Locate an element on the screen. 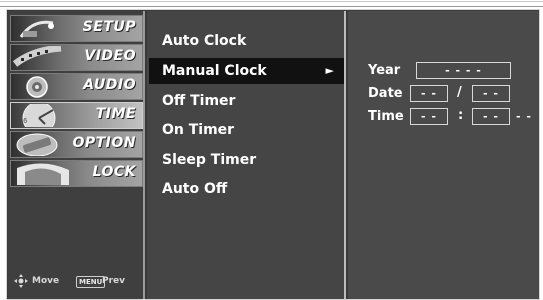  menu-item-manual-clock: Manual Clock ► is located at coordinates (246, 71).